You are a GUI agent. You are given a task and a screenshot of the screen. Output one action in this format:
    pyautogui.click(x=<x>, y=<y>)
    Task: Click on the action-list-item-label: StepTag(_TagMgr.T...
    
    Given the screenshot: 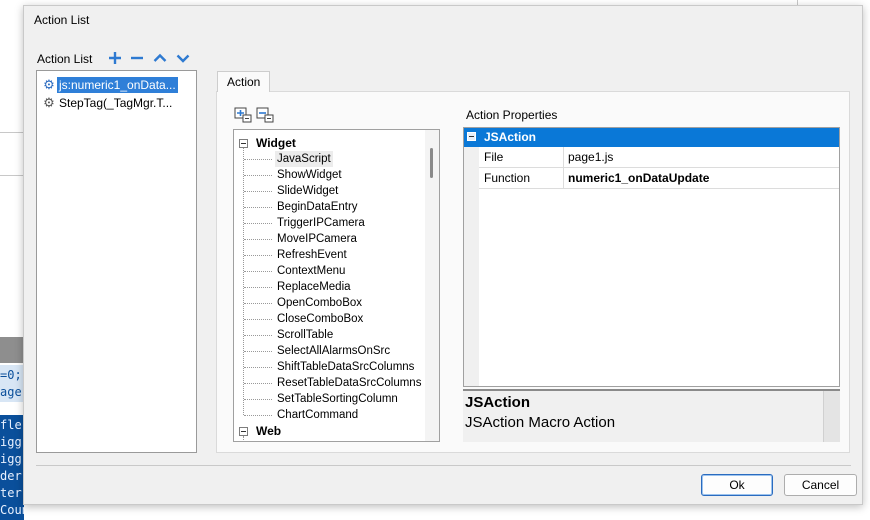 What is the action you would take?
    pyautogui.click(x=116, y=103)
    